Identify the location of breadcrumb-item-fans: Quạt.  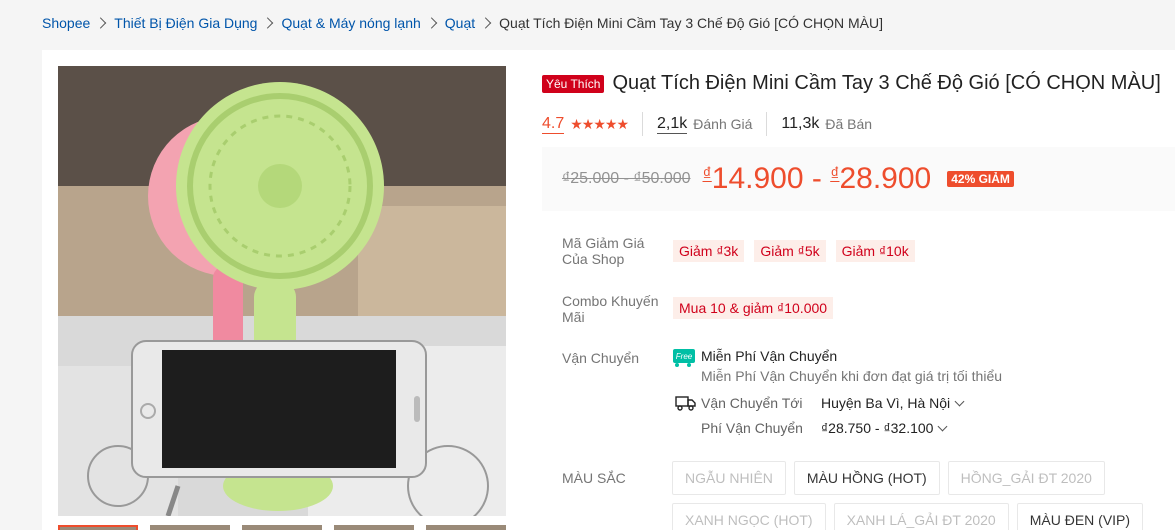
(460, 23).